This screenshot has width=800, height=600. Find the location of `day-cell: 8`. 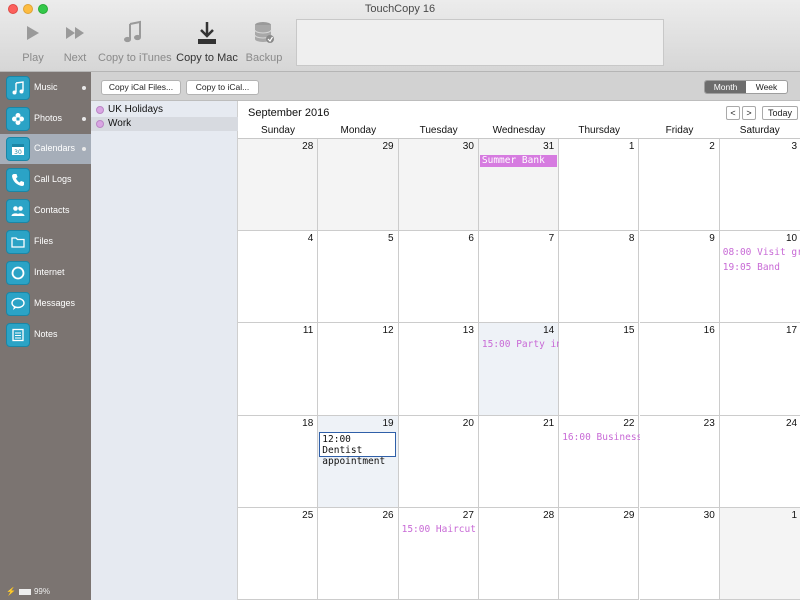

day-cell: 8 is located at coordinates (599, 277).